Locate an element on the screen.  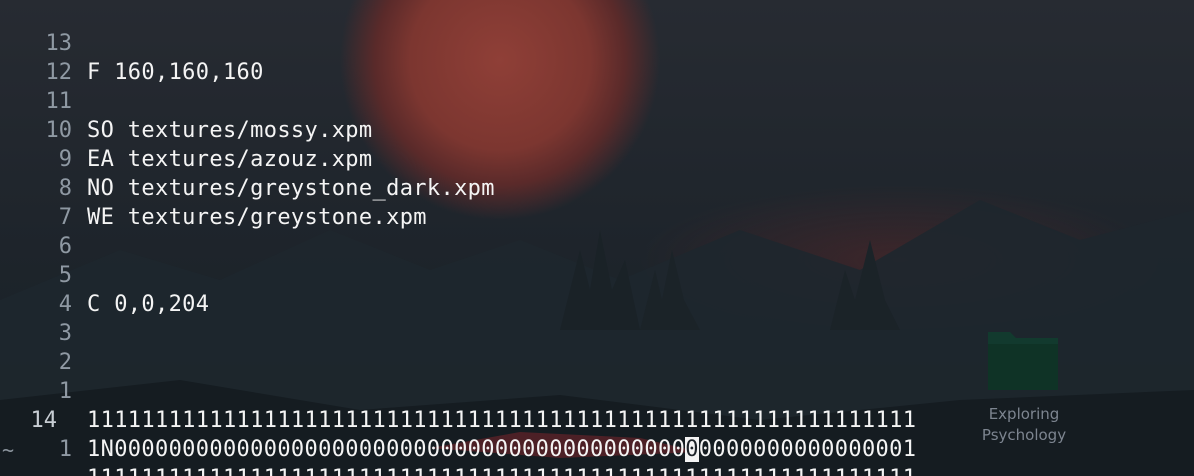
editor-line: 12 is located at coordinates (36, 57).